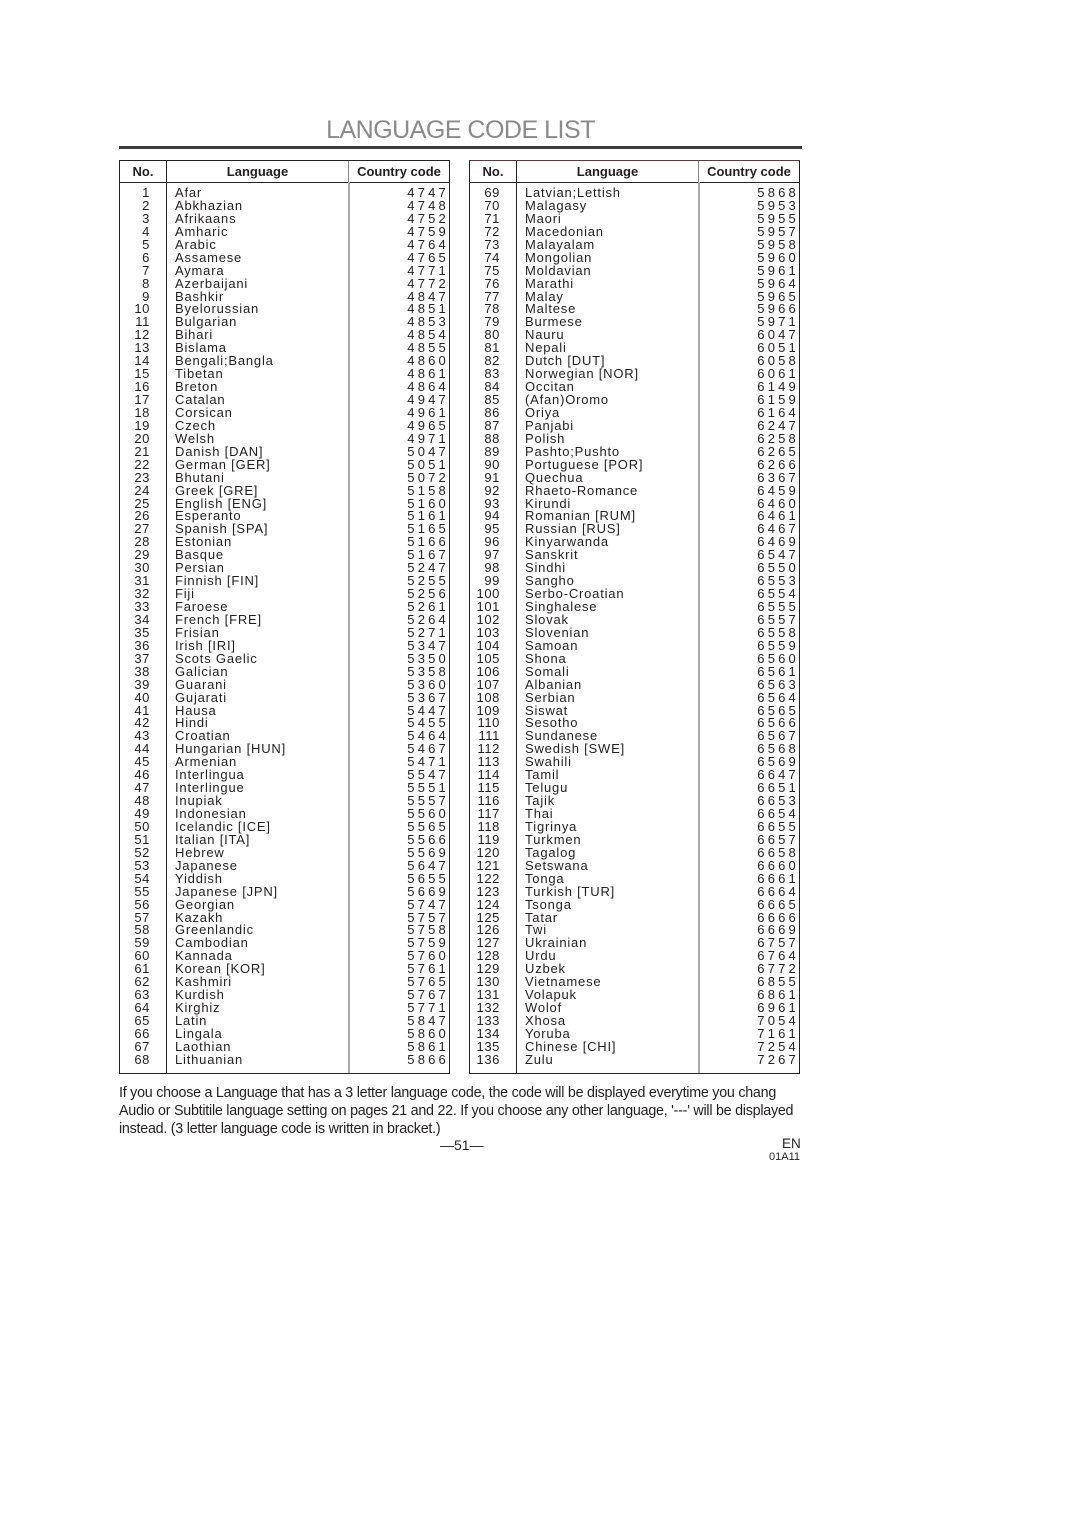 This screenshot has height=1527, width=1080. Describe the element at coordinates (284, 620) in the screenshot. I see `table-row: 34 French [FRE] 5264` at that location.